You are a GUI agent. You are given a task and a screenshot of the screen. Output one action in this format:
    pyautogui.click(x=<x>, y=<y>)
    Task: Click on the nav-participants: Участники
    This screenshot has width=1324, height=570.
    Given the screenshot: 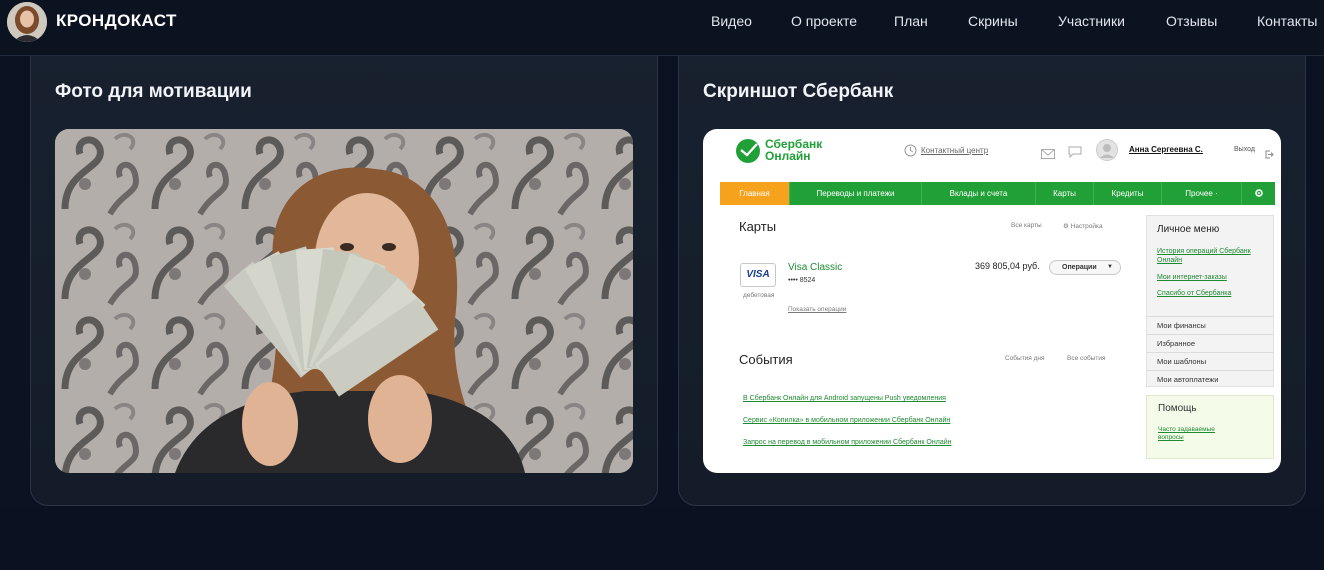 What is the action you would take?
    pyautogui.click(x=1091, y=21)
    